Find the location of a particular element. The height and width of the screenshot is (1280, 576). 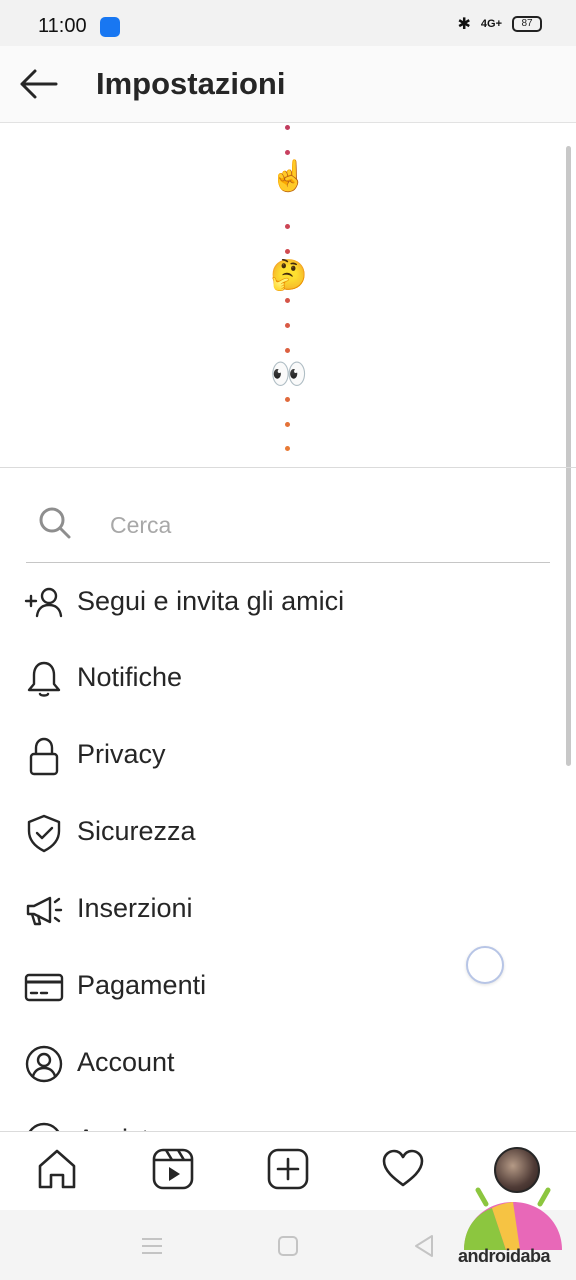

thinking-face-emoji: 🤔 is located at coordinates (289, 275).